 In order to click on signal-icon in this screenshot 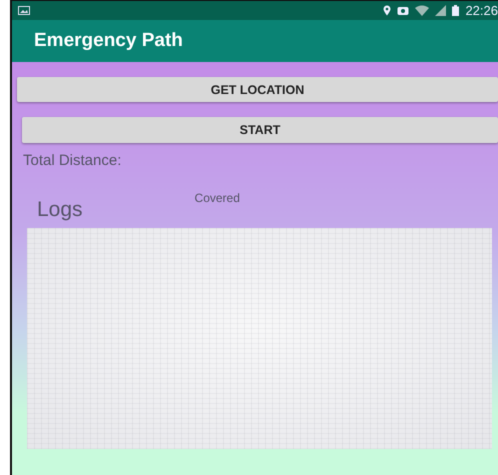, I will do `click(440, 10)`.